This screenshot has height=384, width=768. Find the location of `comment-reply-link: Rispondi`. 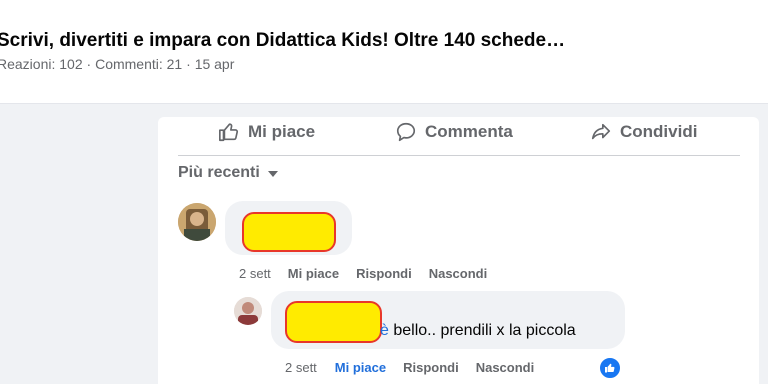

comment-reply-link: Rispondi is located at coordinates (384, 273).